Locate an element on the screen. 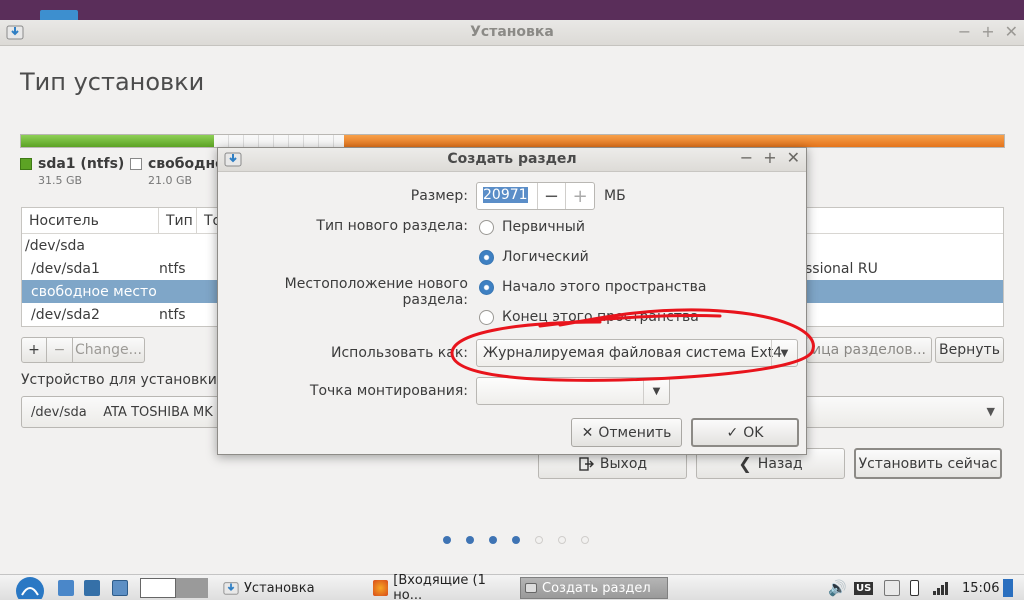  quit-label: Выход is located at coordinates (623, 463).